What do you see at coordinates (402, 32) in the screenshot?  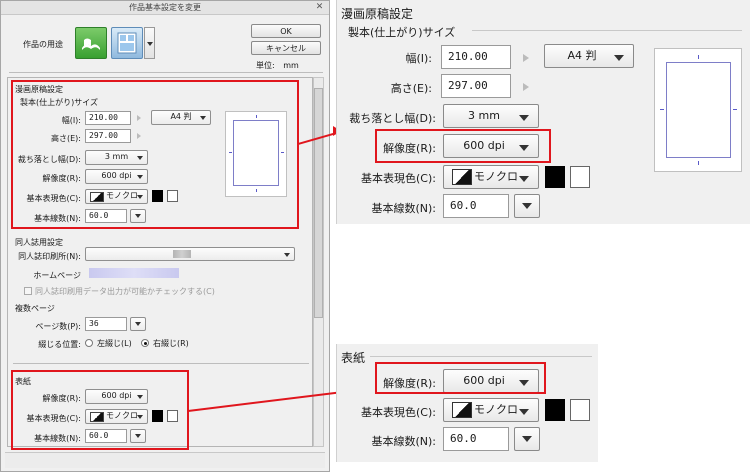 I see `zoom-finish-size-title: 製本(仕上がり)サイズ` at bounding box center [402, 32].